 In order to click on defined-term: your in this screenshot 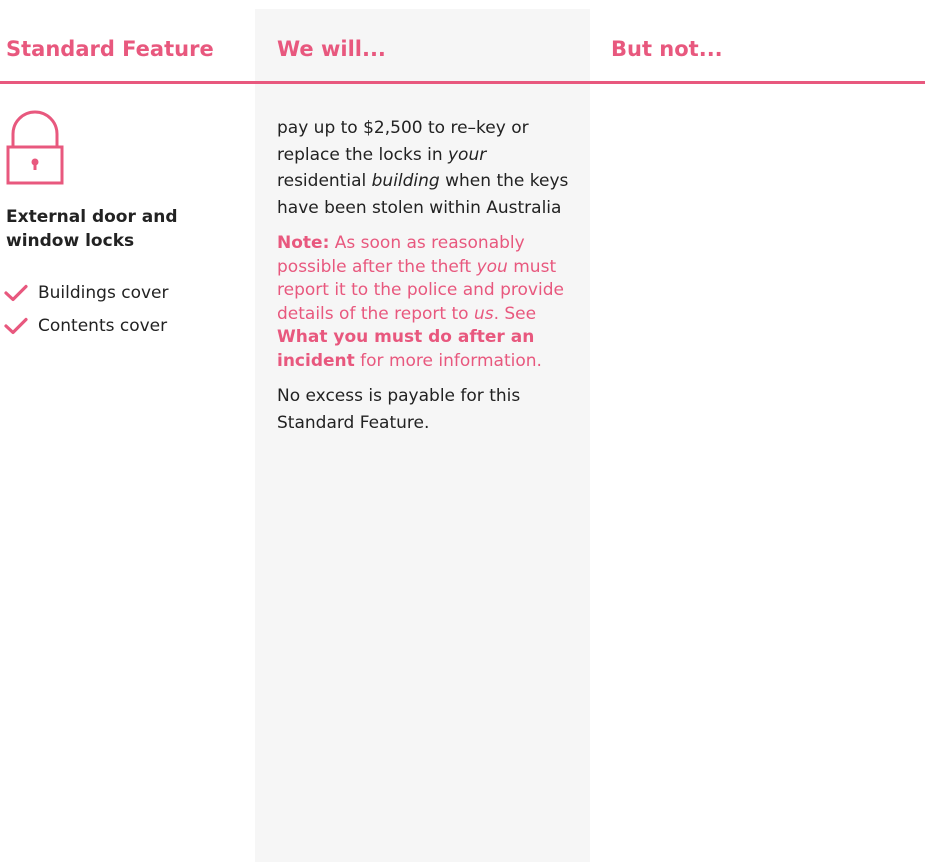, I will do `click(467, 154)`.